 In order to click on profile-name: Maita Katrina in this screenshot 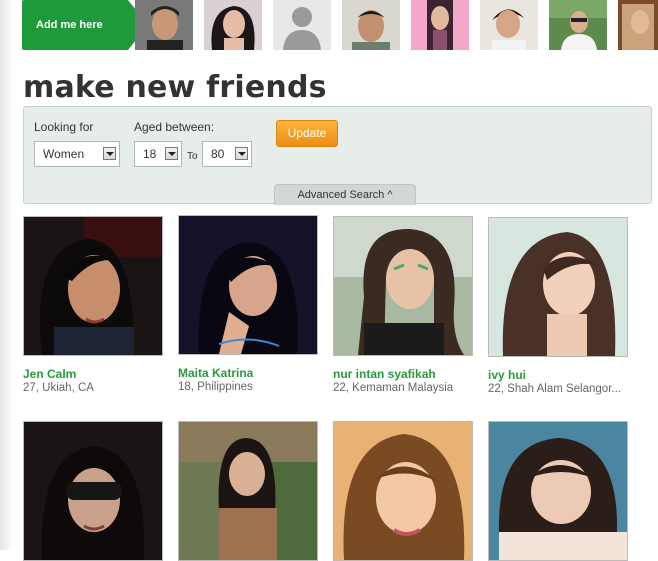, I will do `click(248, 373)`.